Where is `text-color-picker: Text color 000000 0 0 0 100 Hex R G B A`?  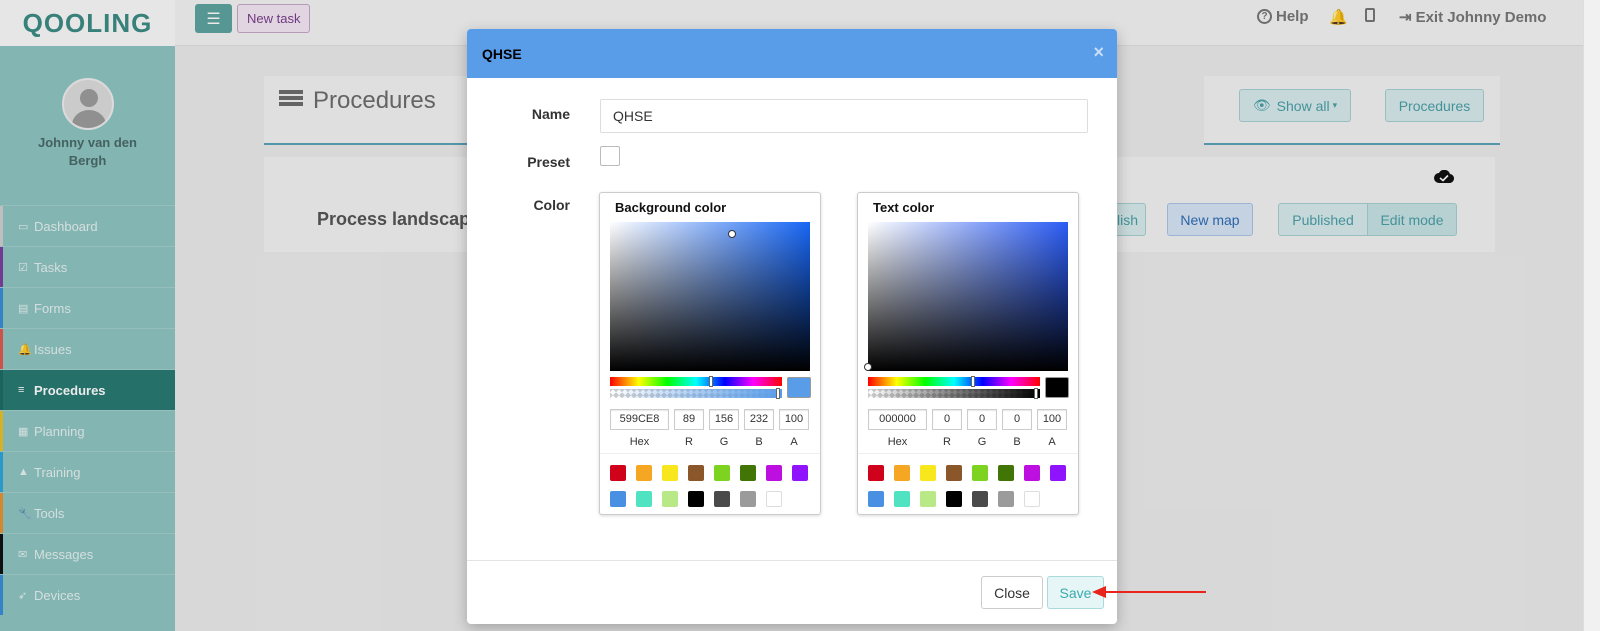 text-color-picker: Text color 000000 0 0 0 100 Hex R G B A is located at coordinates (968, 353).